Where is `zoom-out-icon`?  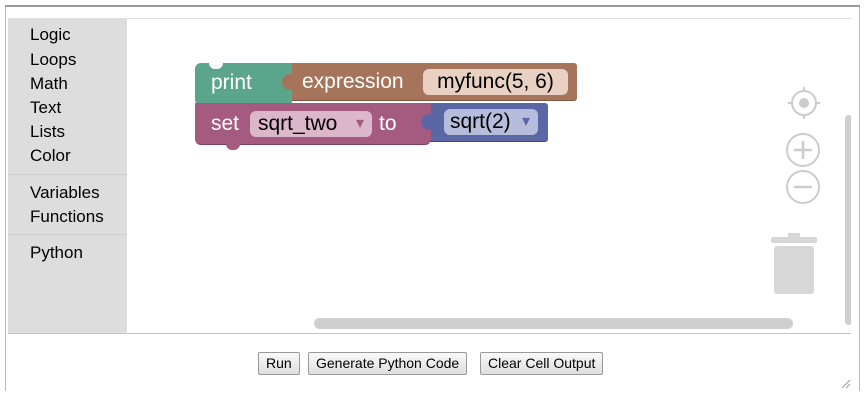
zoom-out-icon is located at coordinates (803, 187).